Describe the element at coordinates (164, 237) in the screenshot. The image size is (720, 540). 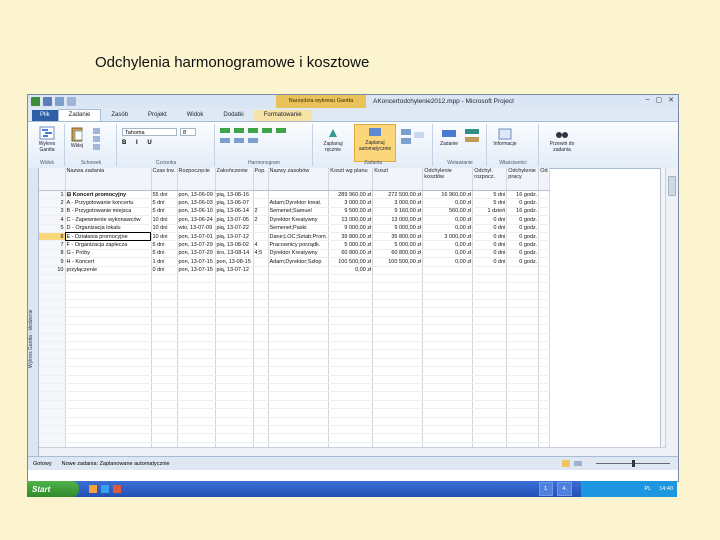
I see `cell-duration: 10 dni` at that location.